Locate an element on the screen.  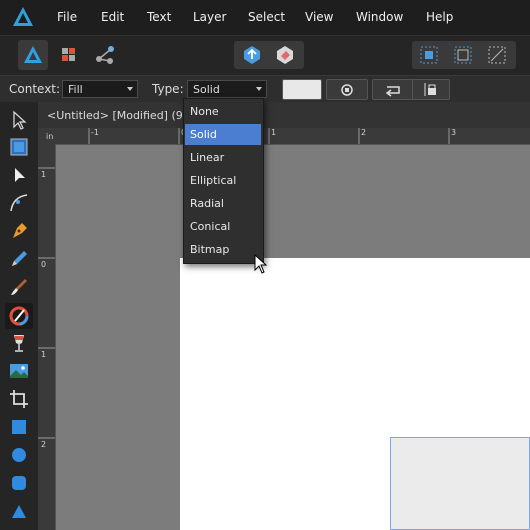
vector-brush-tool-icon is located at coordinates (19, 287).